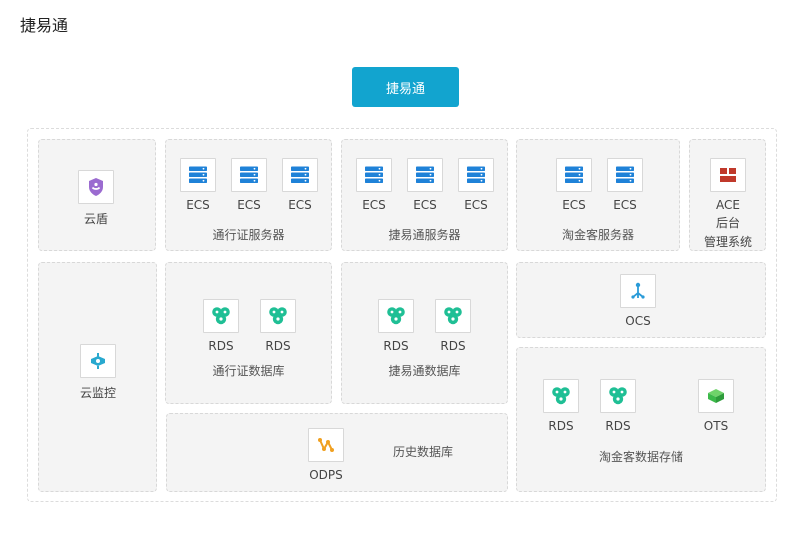 The height and width of the screenshot is (534, 803). What do you see at coordinates (716, 396) in the screenshot?
I see `table-store-icon` at bounding box center [716, 396].